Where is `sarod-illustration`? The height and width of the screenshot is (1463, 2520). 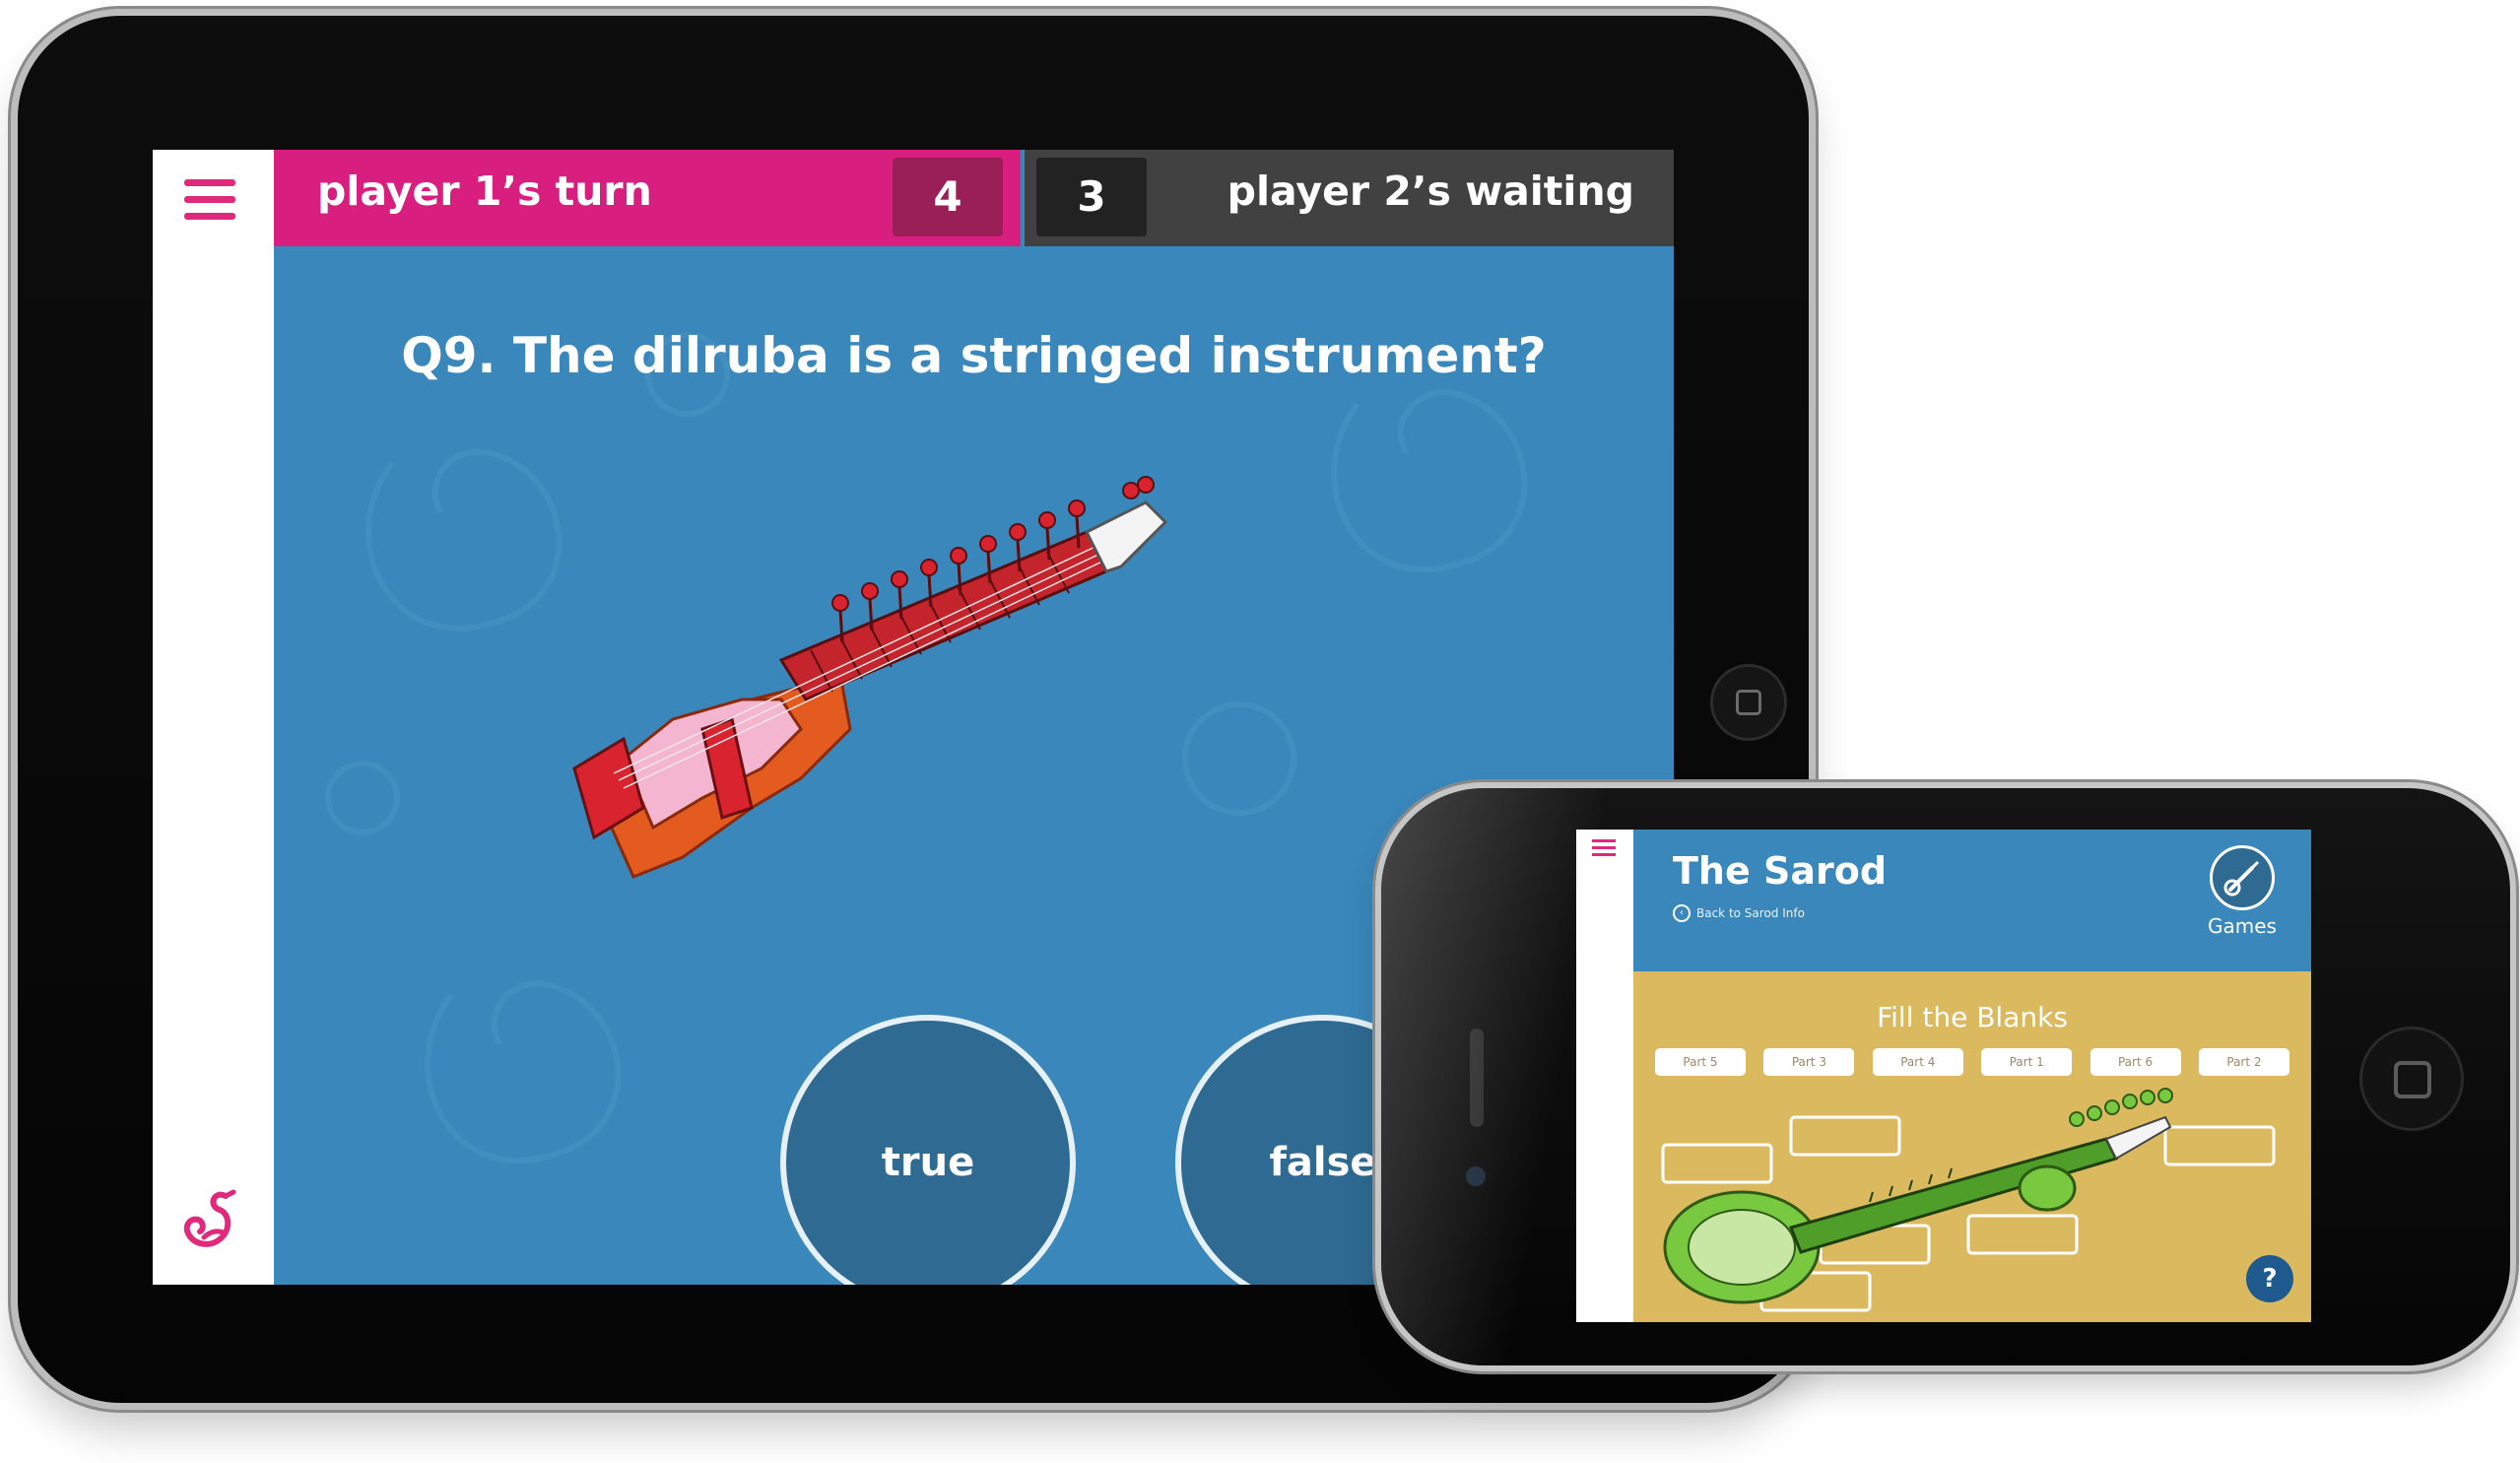 sarod-illustration is located at coordinates (1968, 1200).